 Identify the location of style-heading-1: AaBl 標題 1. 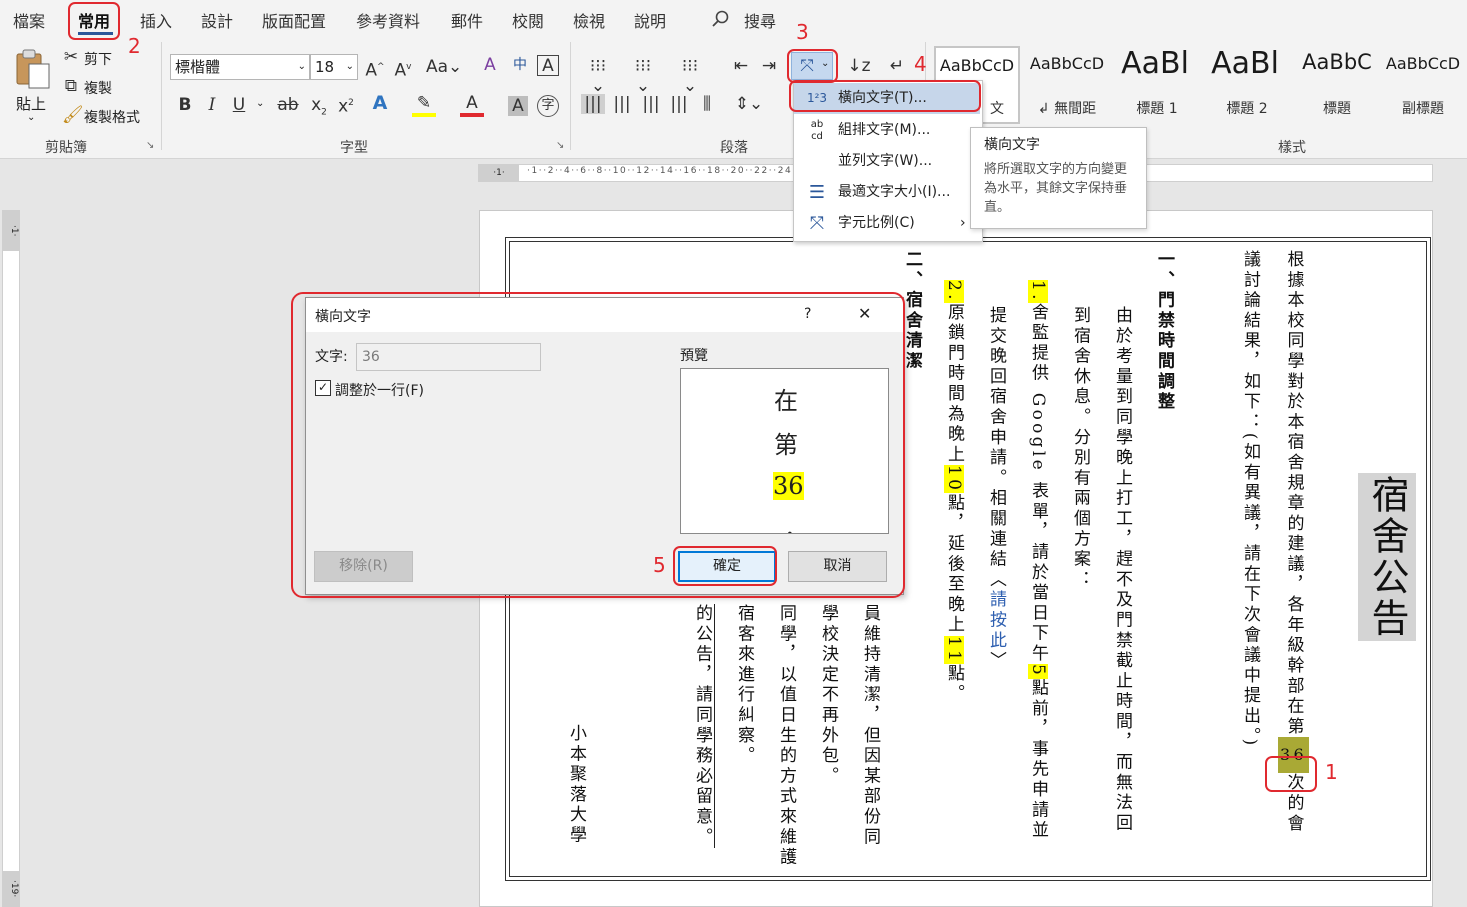
(1157, 85).